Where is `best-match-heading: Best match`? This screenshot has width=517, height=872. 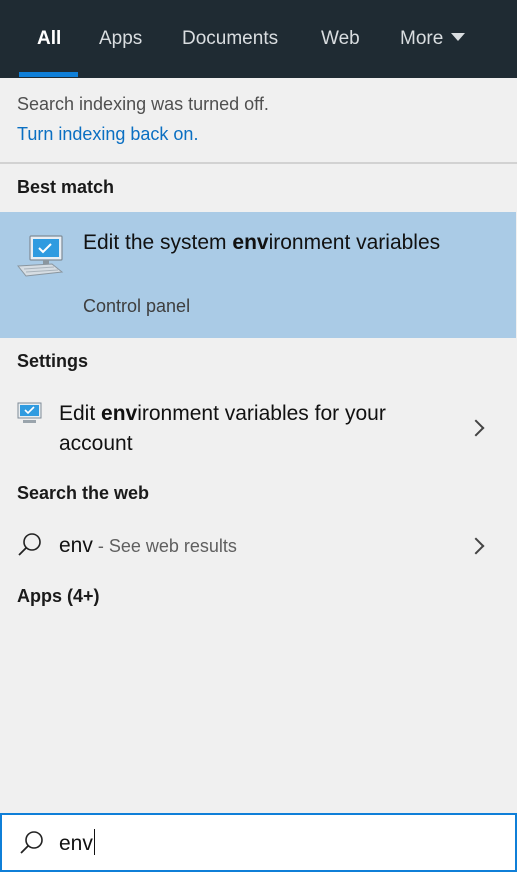
best-match-heading: Best match is located at coordinates (66, 187).